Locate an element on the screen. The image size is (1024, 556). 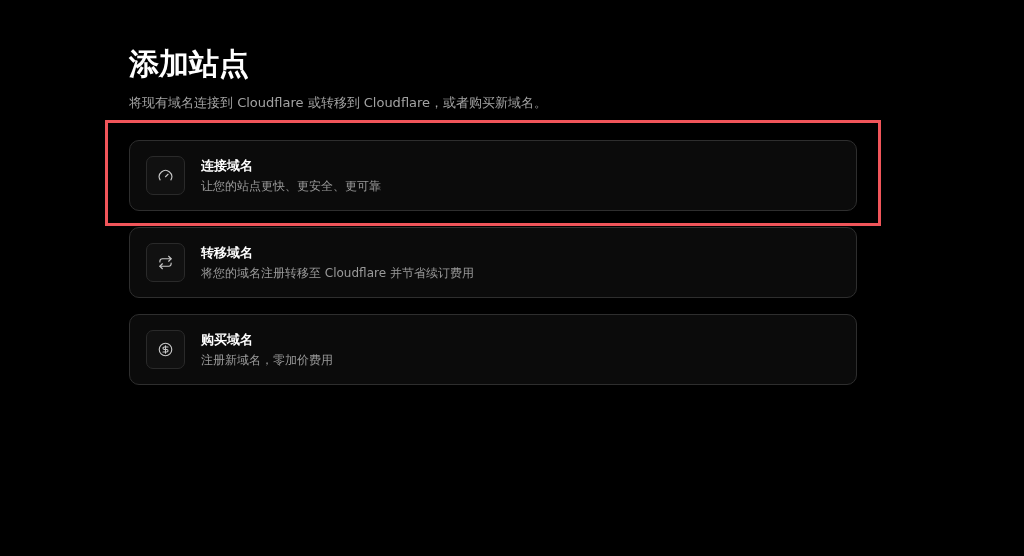
option-description: 让您的站点更快、更安全、更可靠 is located at coordinates (291, 186).